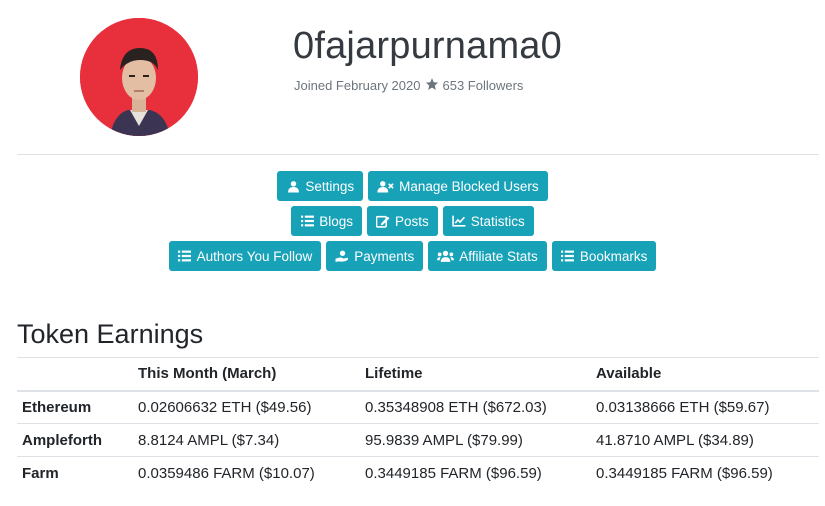  I want to click on posts-label: Posts, so click(412, 221).